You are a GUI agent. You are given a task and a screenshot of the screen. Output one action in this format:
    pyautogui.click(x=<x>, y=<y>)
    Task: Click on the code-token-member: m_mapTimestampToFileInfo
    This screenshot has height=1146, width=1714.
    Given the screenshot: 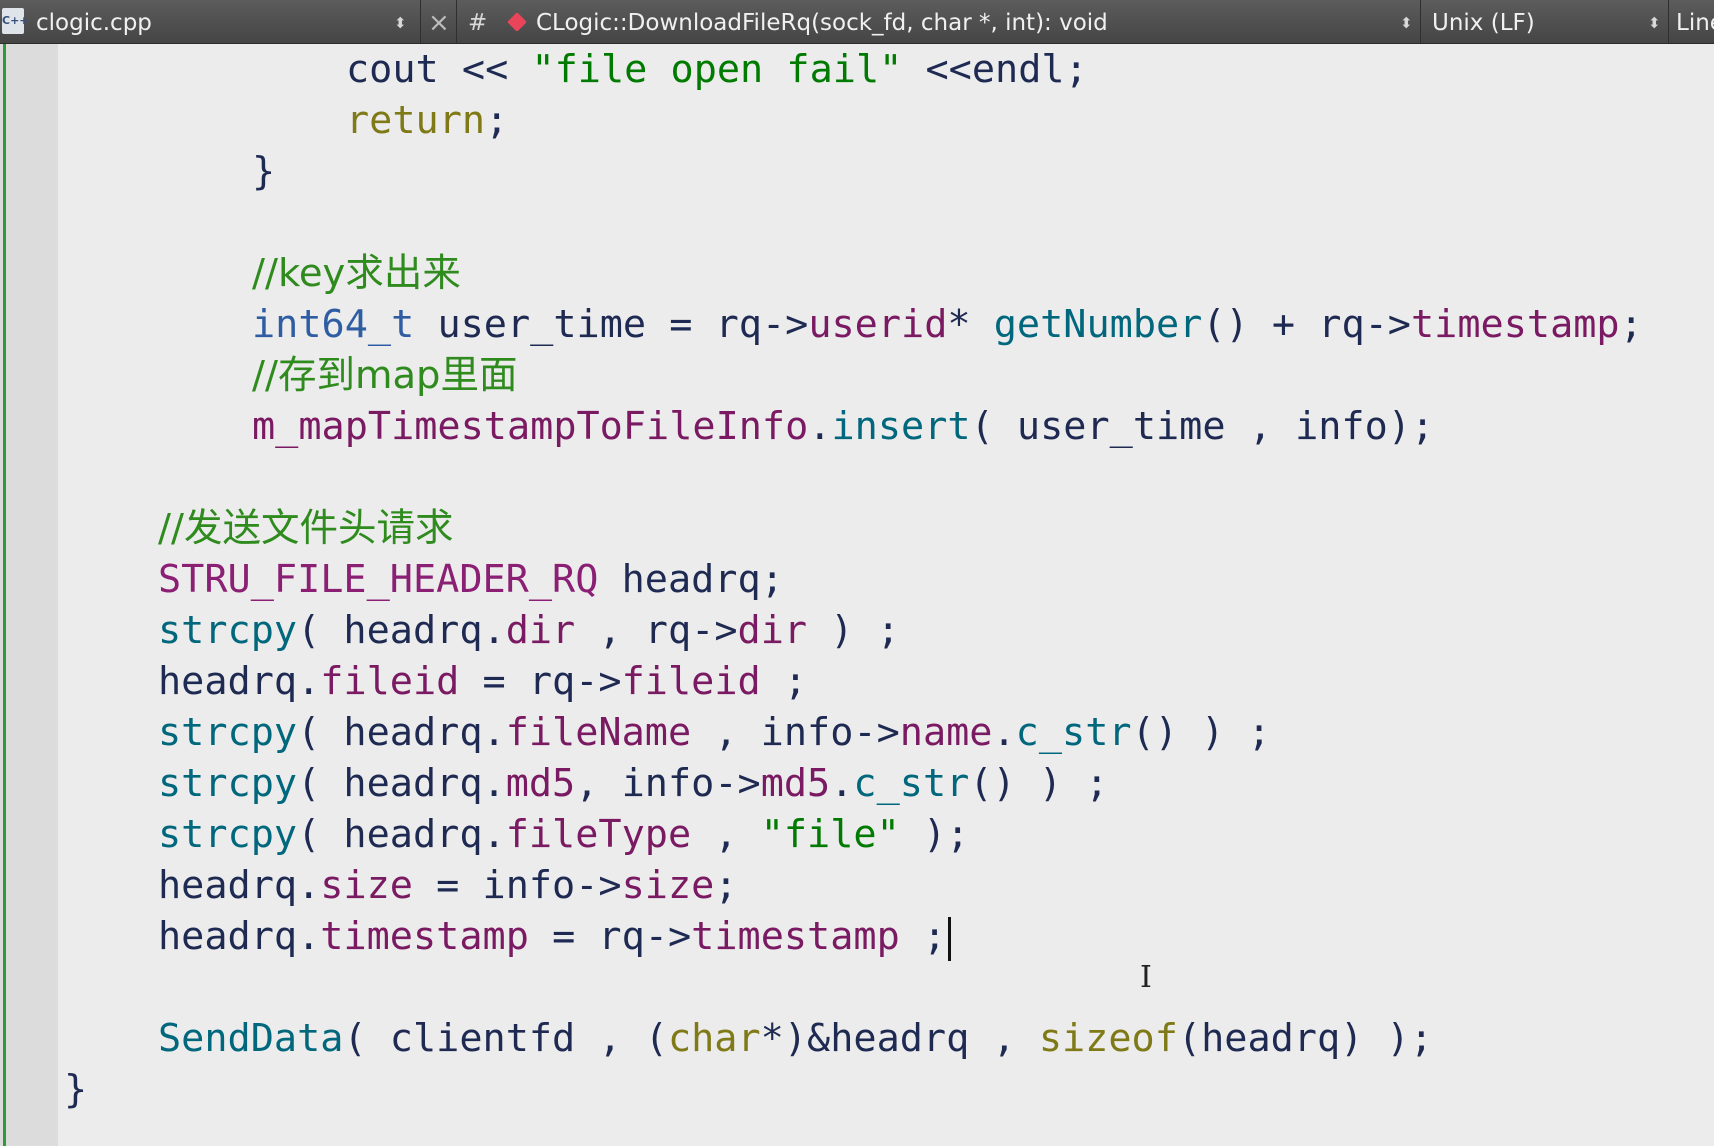 What is the action you would take?
    pyautogui.click(x=530, y=426)
    